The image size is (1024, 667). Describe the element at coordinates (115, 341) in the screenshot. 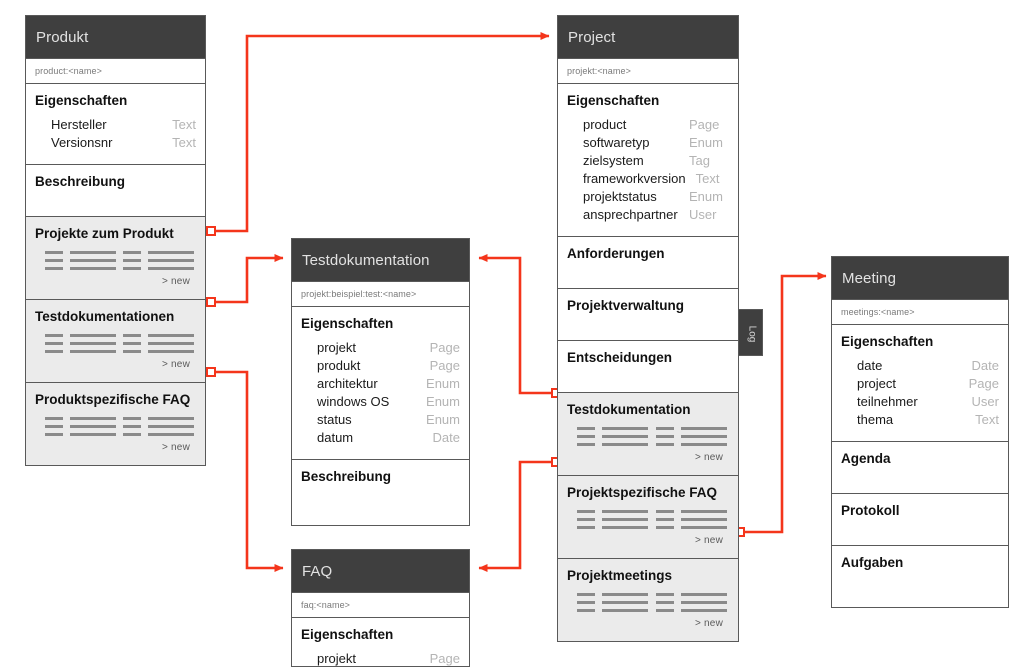

I see `section-testdokumentationen: Testdokumentationen > new` at that location.